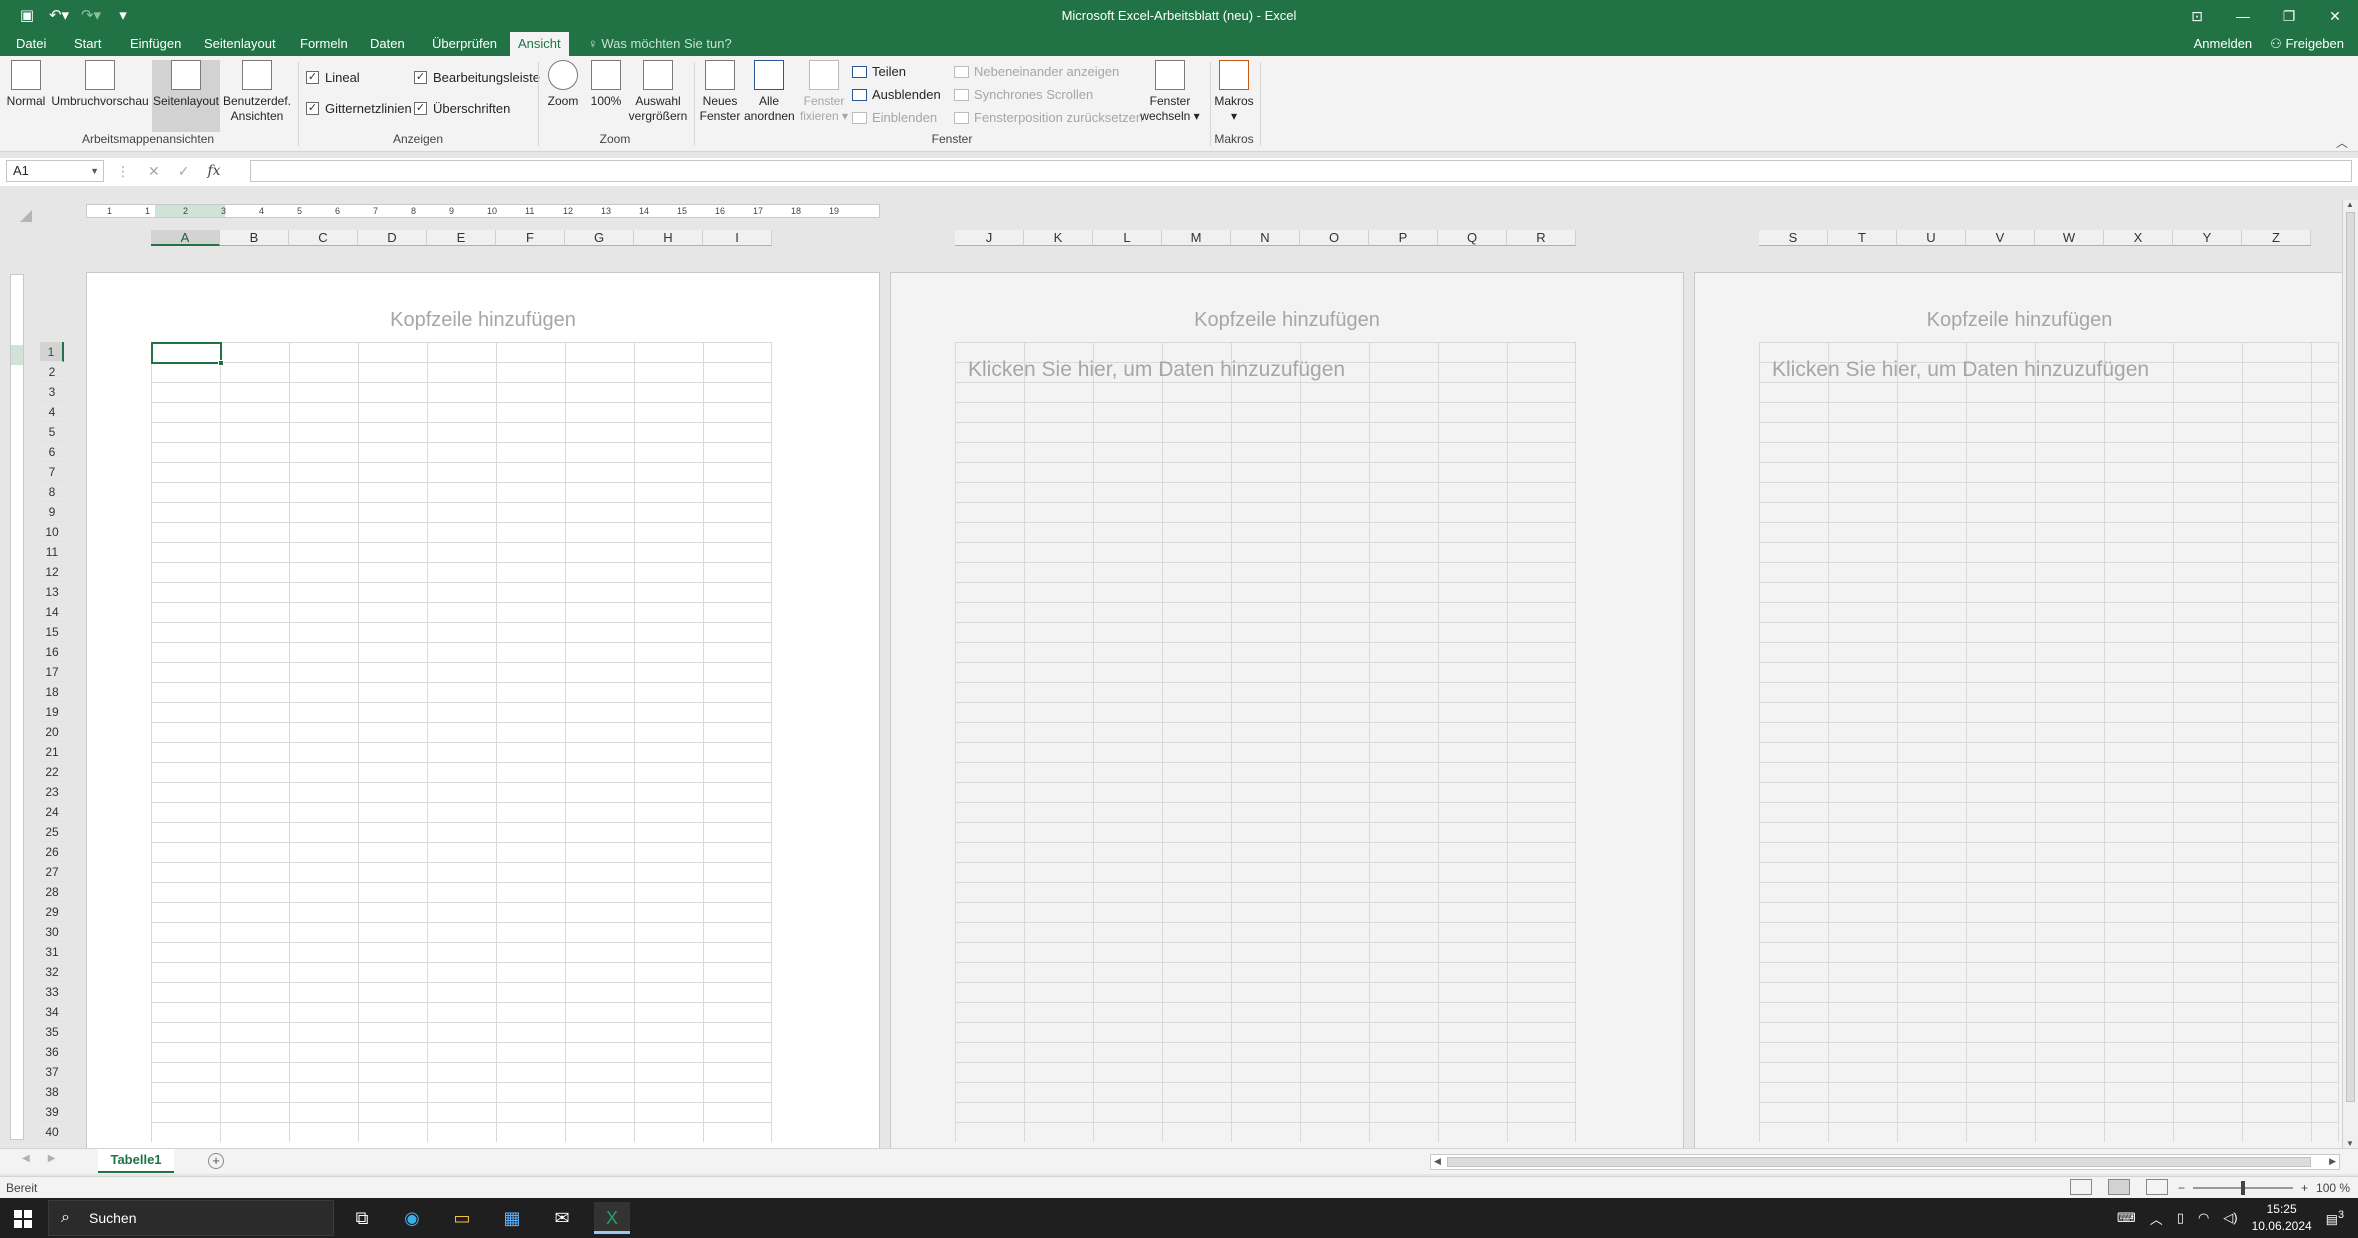 The height and width of the screenshot is (1238, 2358). I want to click on row-header: 34, so click(52, 1012).